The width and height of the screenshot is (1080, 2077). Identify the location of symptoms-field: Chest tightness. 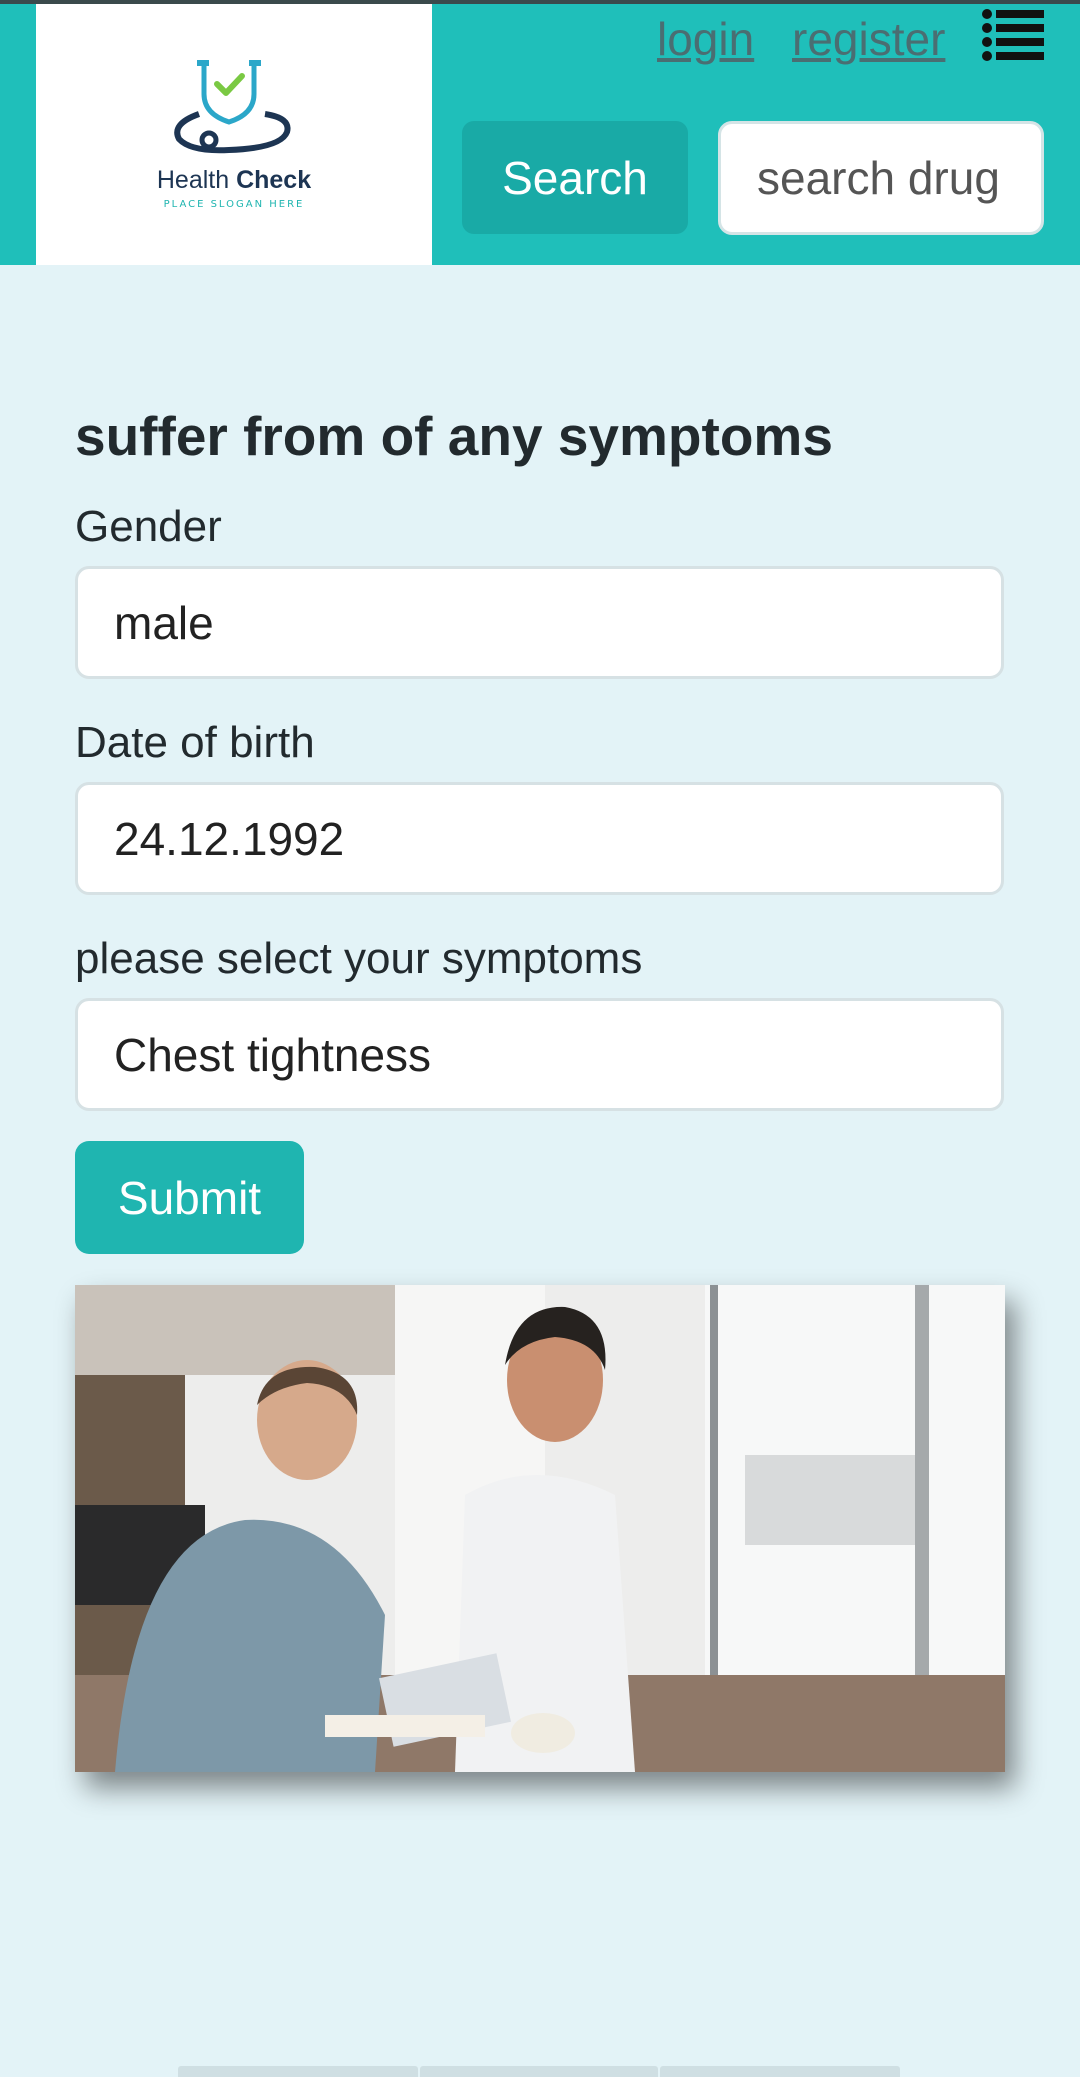
(539, 1054).